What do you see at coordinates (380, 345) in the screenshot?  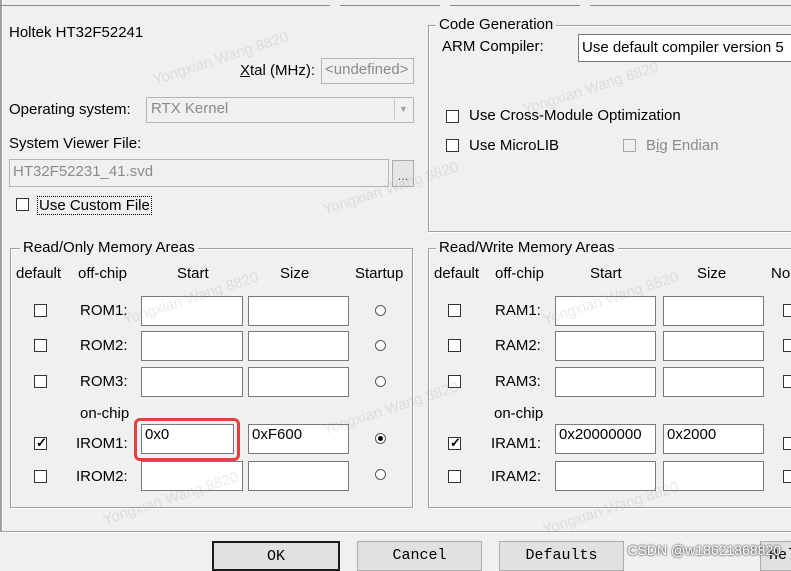 I see `rom2-startup-radio` at bounding box center [380, 345].